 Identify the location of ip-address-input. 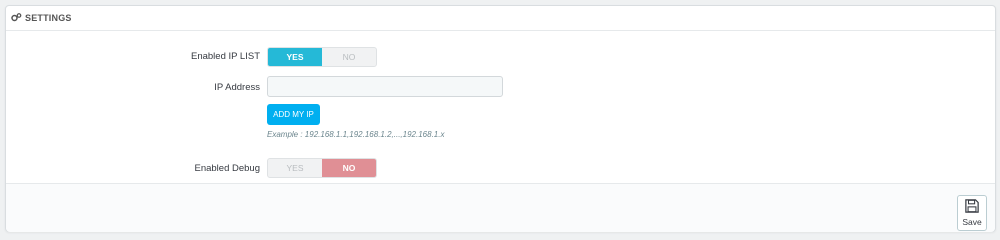
(385, 86).